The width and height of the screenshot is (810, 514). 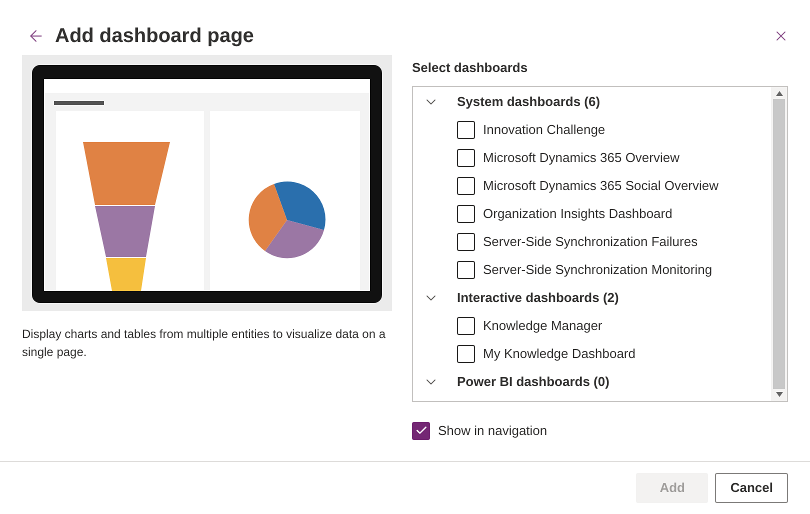 I want to click on dashboard-option: Microsoft Dynamics 365 Social Overview, so click(x=601, y=186).